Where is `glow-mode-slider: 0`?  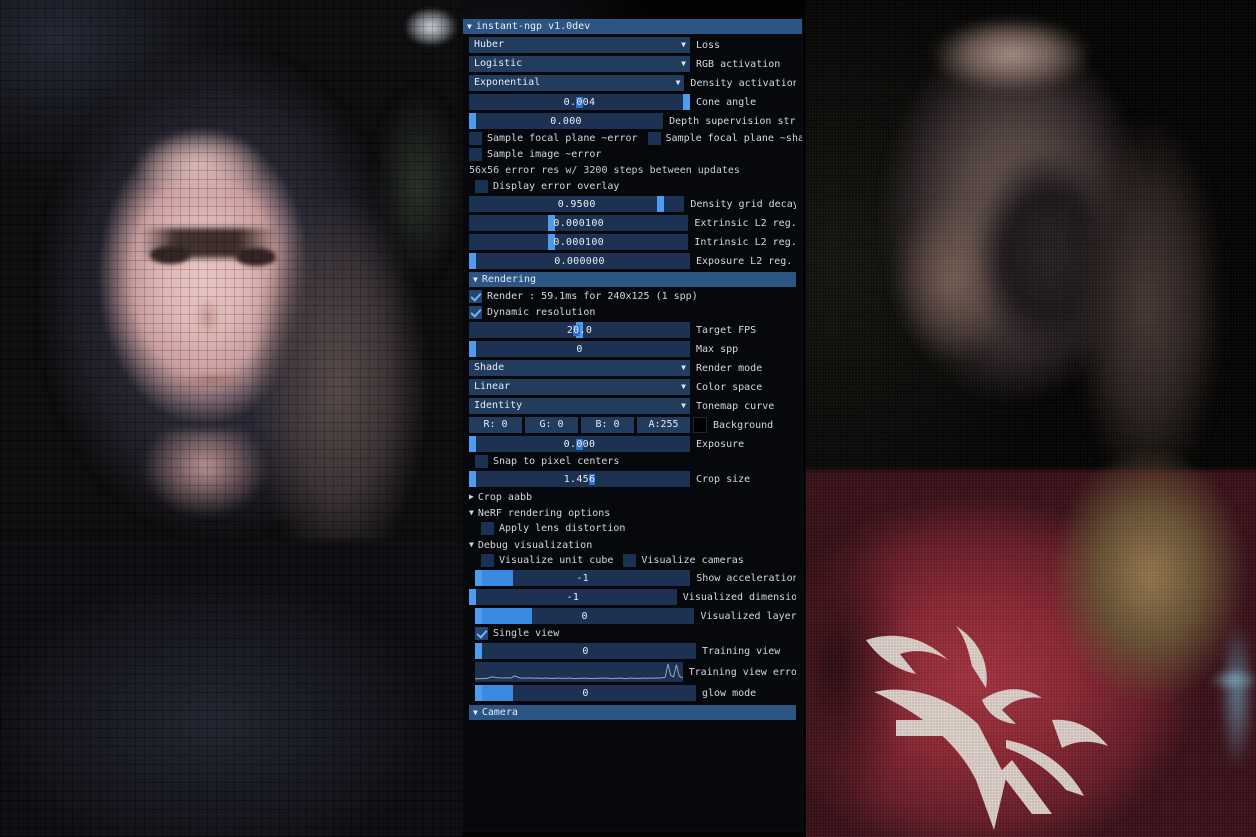 glow-mode-slider: 0 is located at coordinates (585, 693).